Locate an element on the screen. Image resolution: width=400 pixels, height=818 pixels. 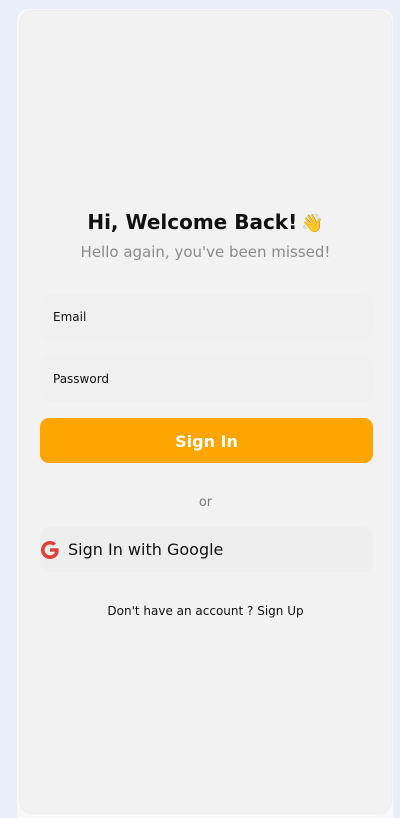
signup-row: Don't have an account ? Sign Up is located at coordinates (205, 611).